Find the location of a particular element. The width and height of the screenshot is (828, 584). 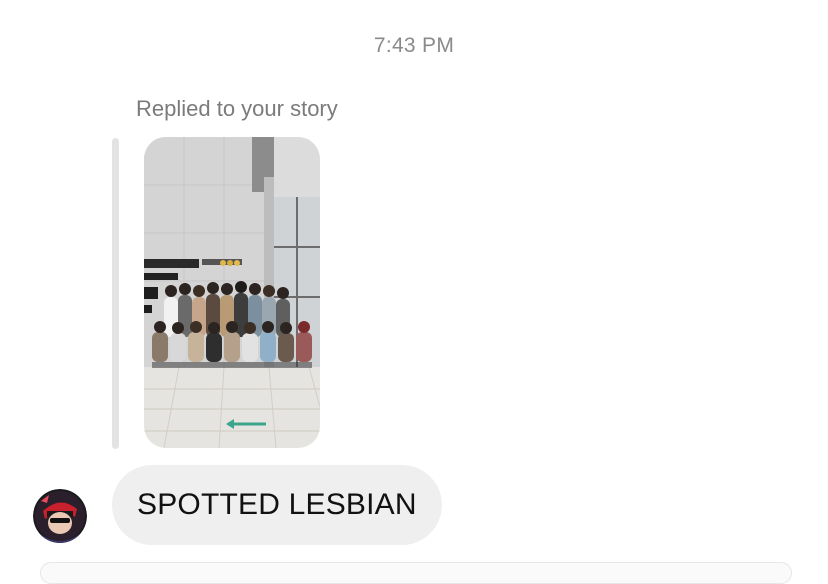

avatar-image is located at coordinates (60, 516).